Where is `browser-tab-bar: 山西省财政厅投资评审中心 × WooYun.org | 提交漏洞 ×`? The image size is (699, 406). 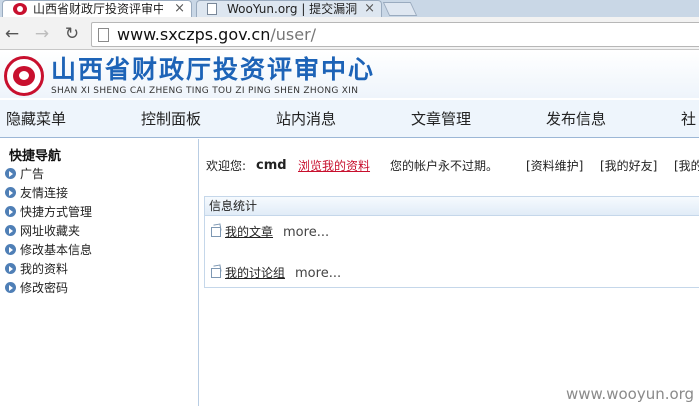
browser-tab-bar: 山西省财政厅投资评审中心 × WooYun.org | 提交漏洞 × is located at coordinates (349, 8).